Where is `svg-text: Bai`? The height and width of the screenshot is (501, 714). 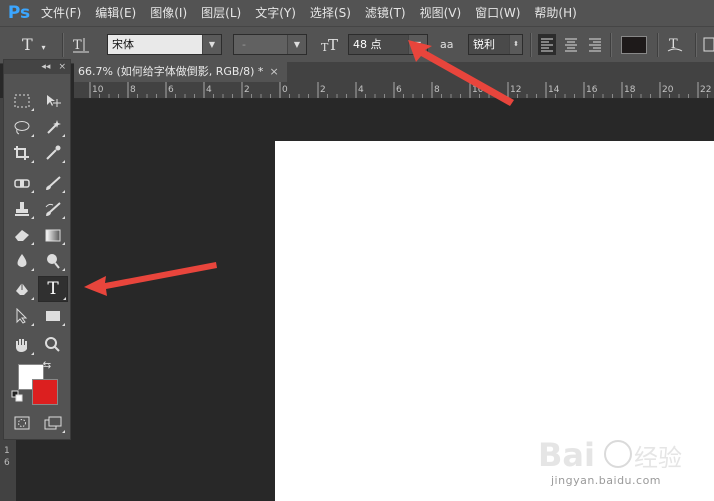
svg-text: Bai is located at coordinates (566, 455).